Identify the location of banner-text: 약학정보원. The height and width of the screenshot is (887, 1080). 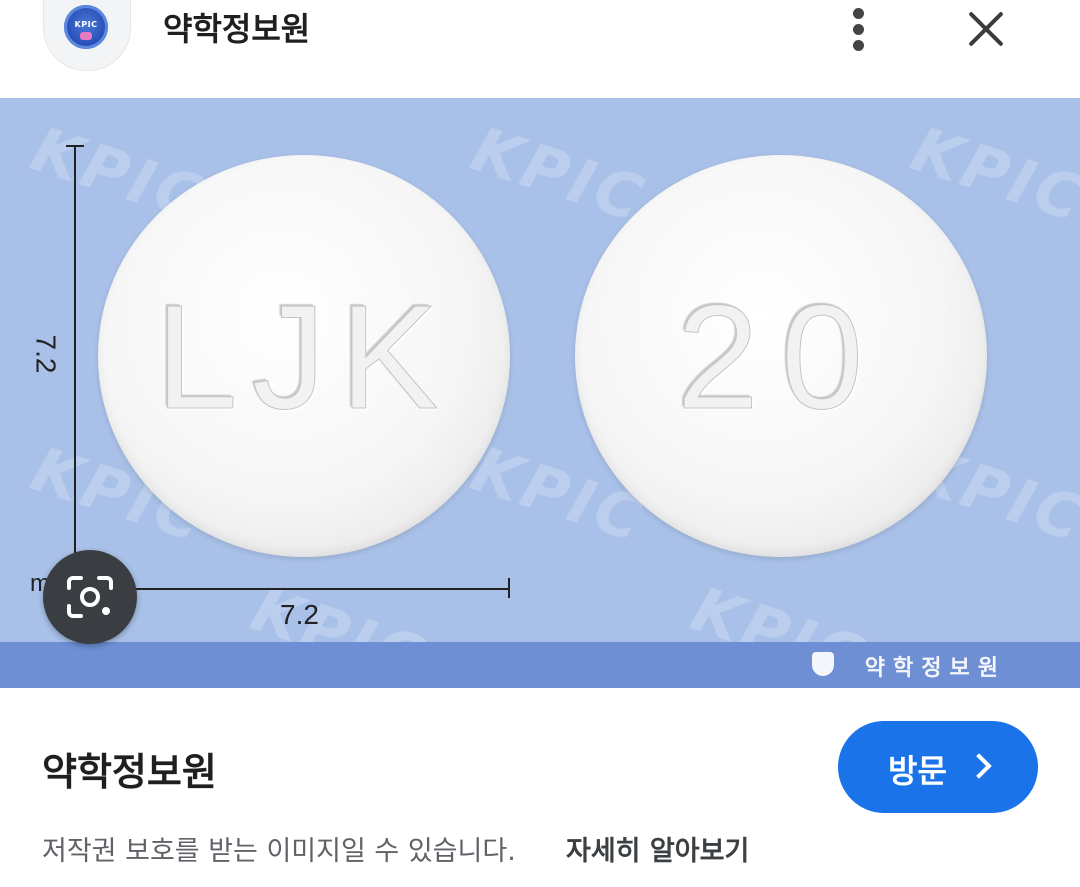
(935, 668).